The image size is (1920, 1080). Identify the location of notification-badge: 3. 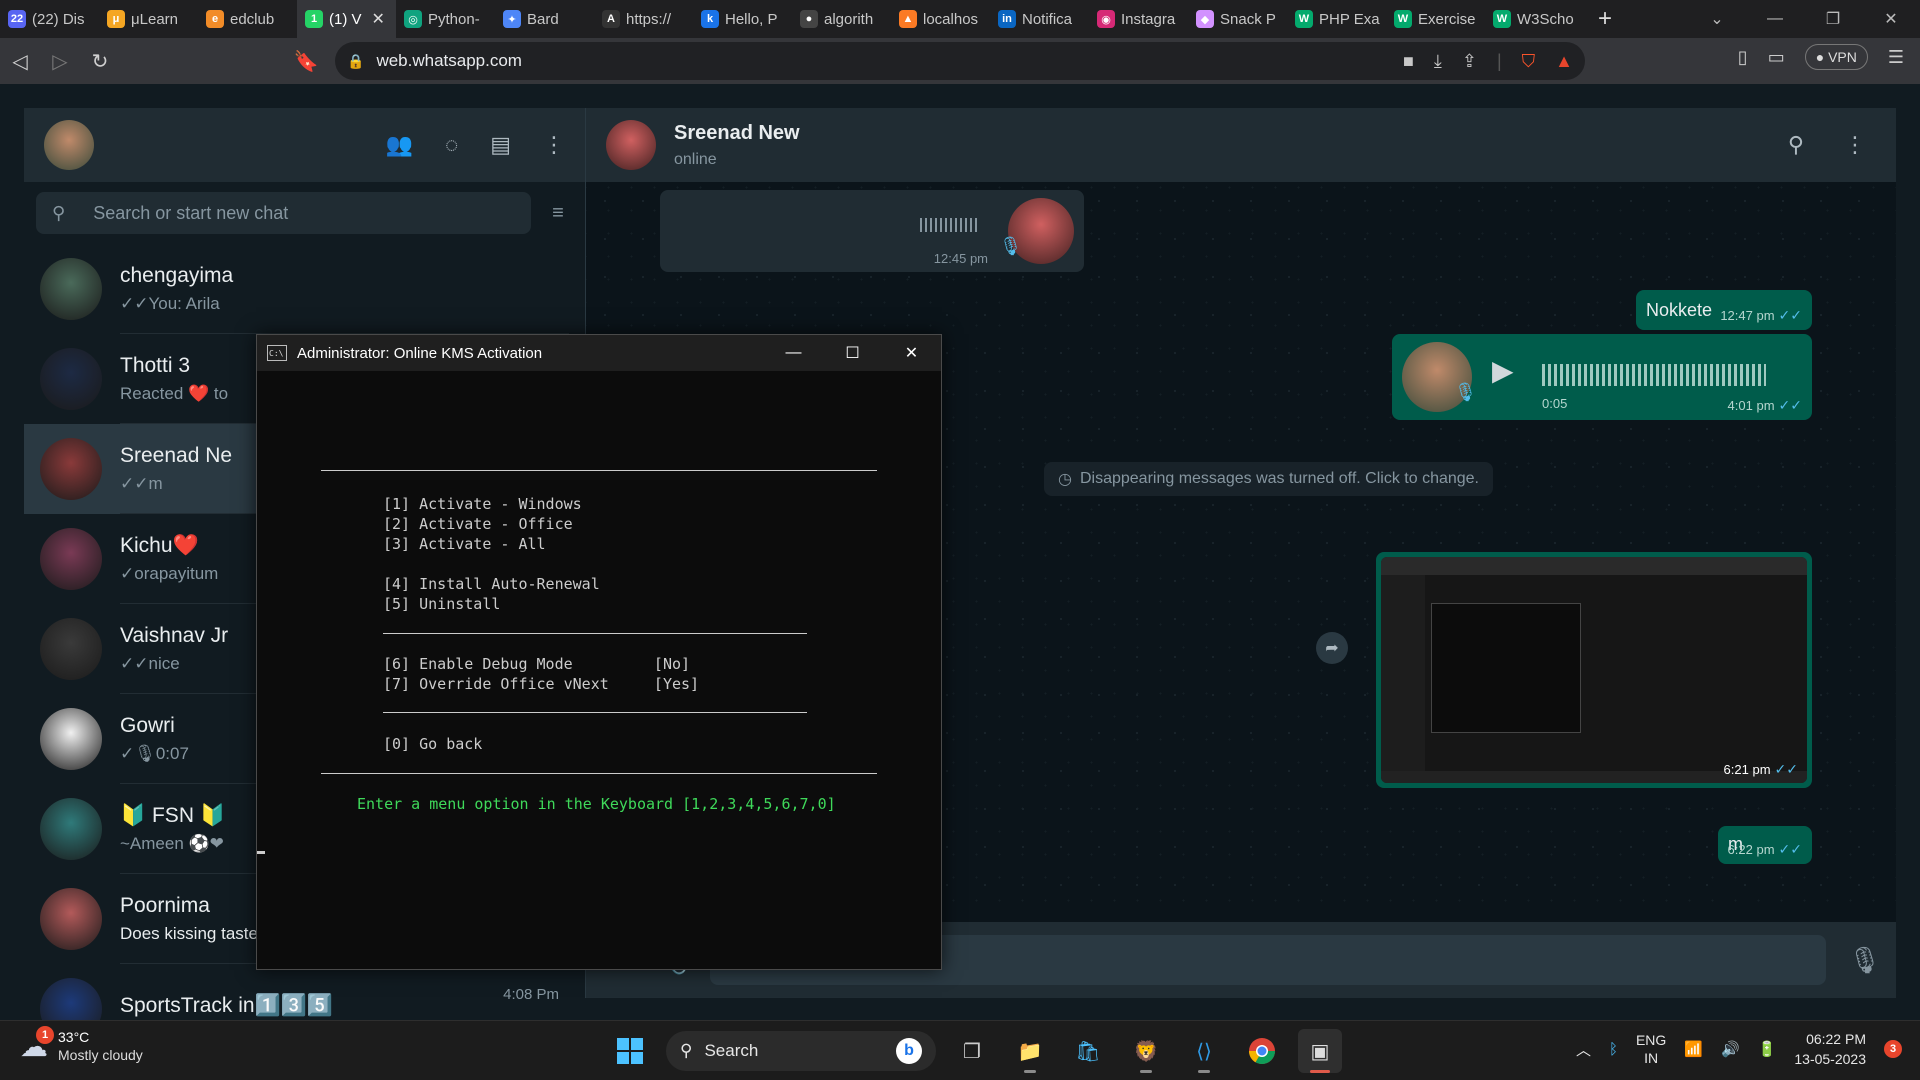
(1893, 1049).